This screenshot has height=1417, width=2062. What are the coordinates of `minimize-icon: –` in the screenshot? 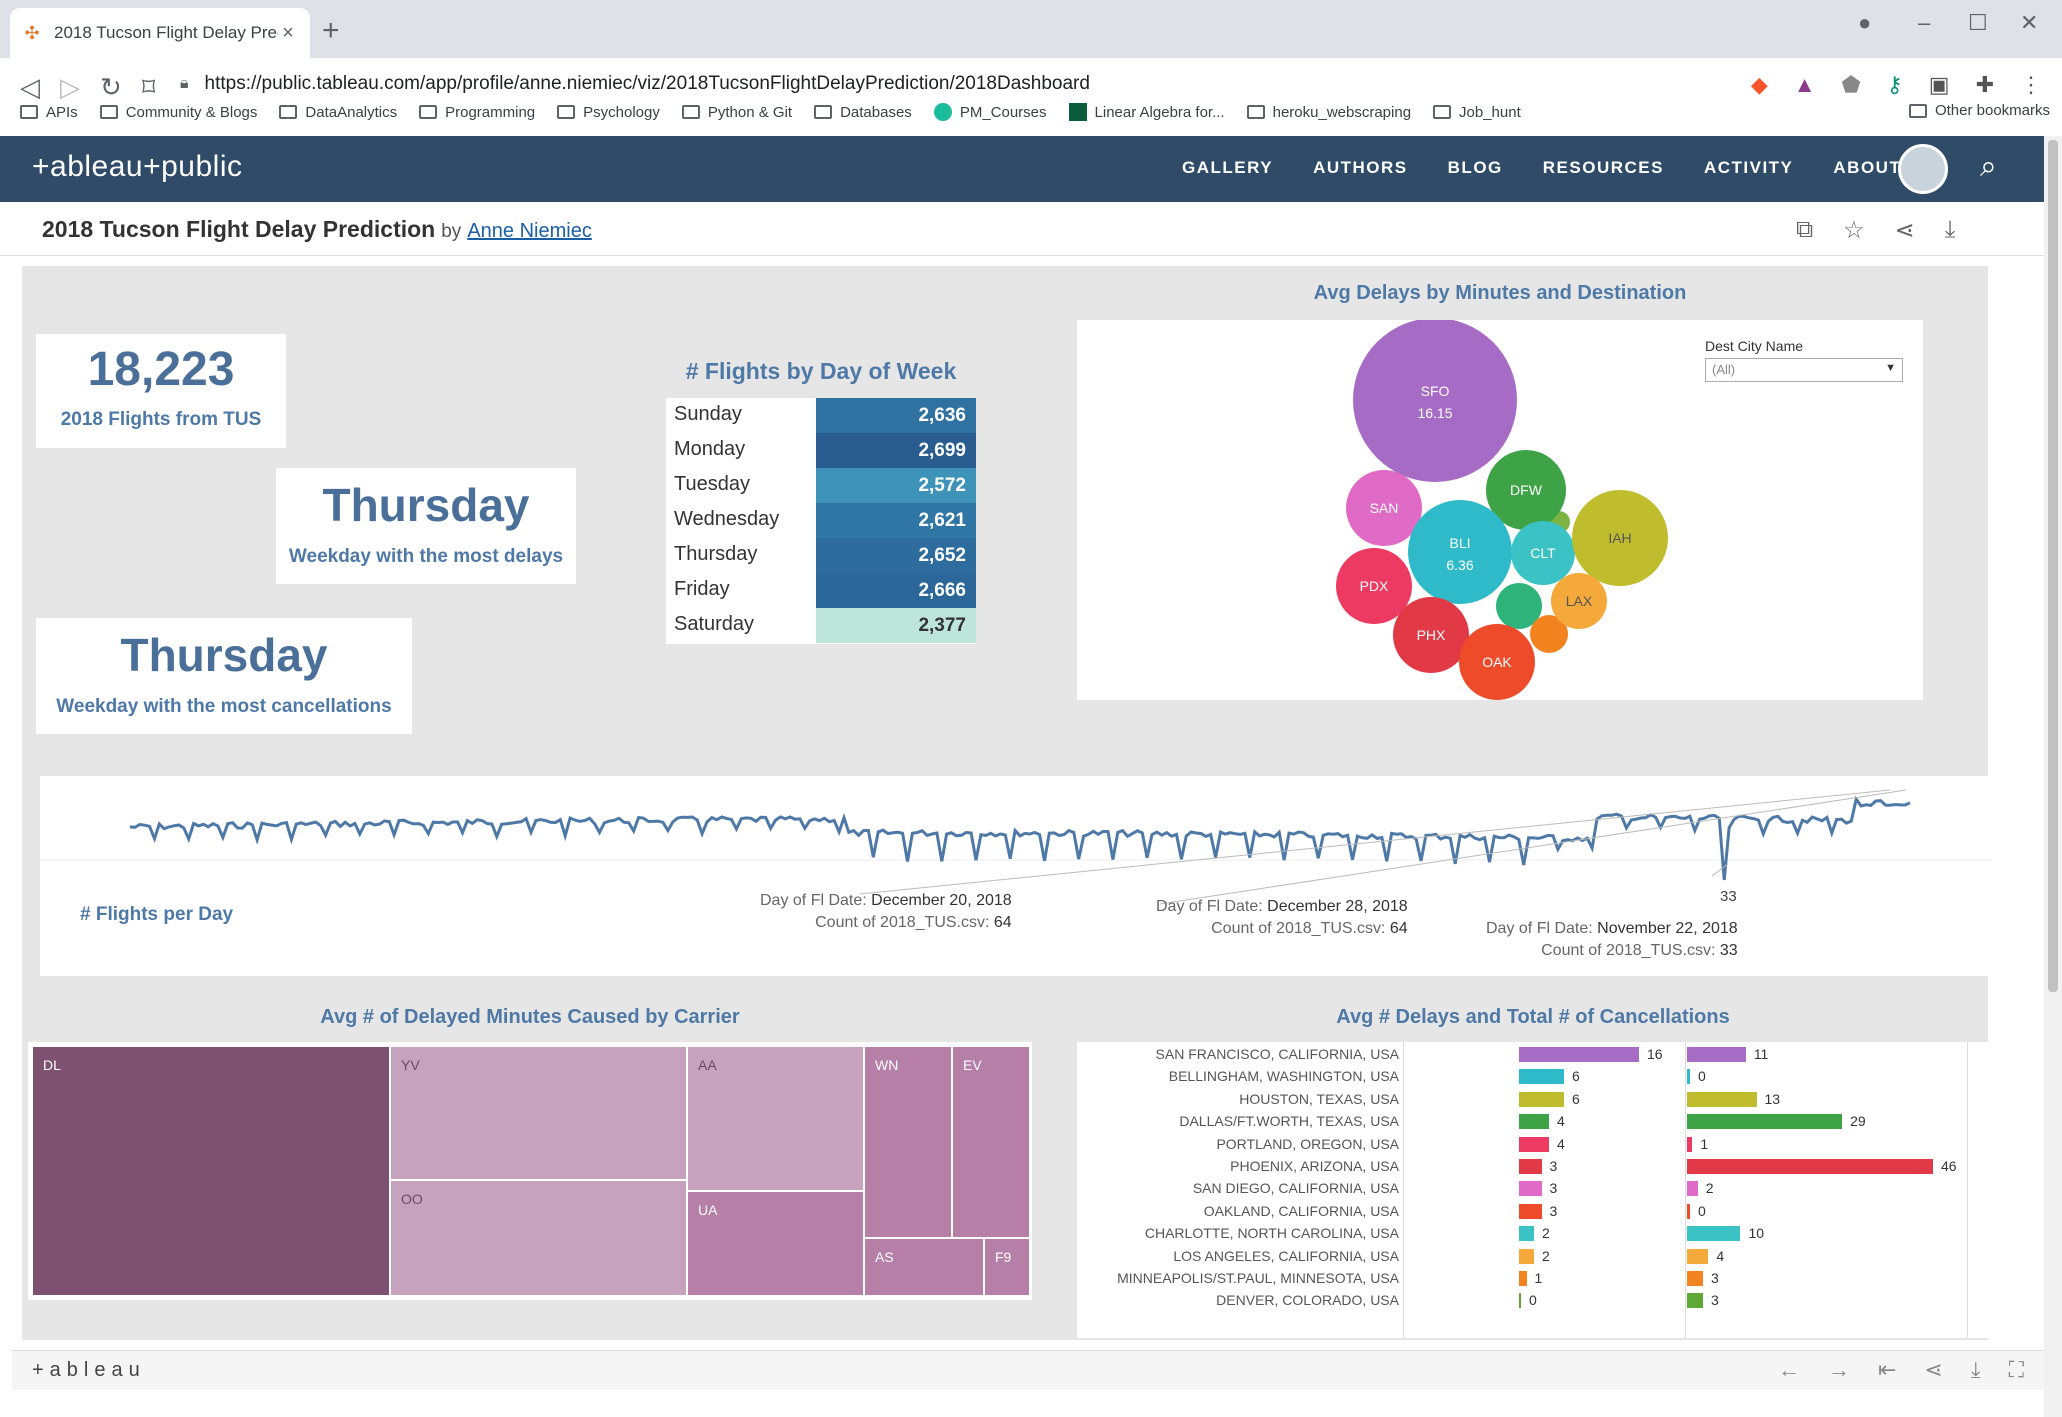 It's located at (1924, 23).